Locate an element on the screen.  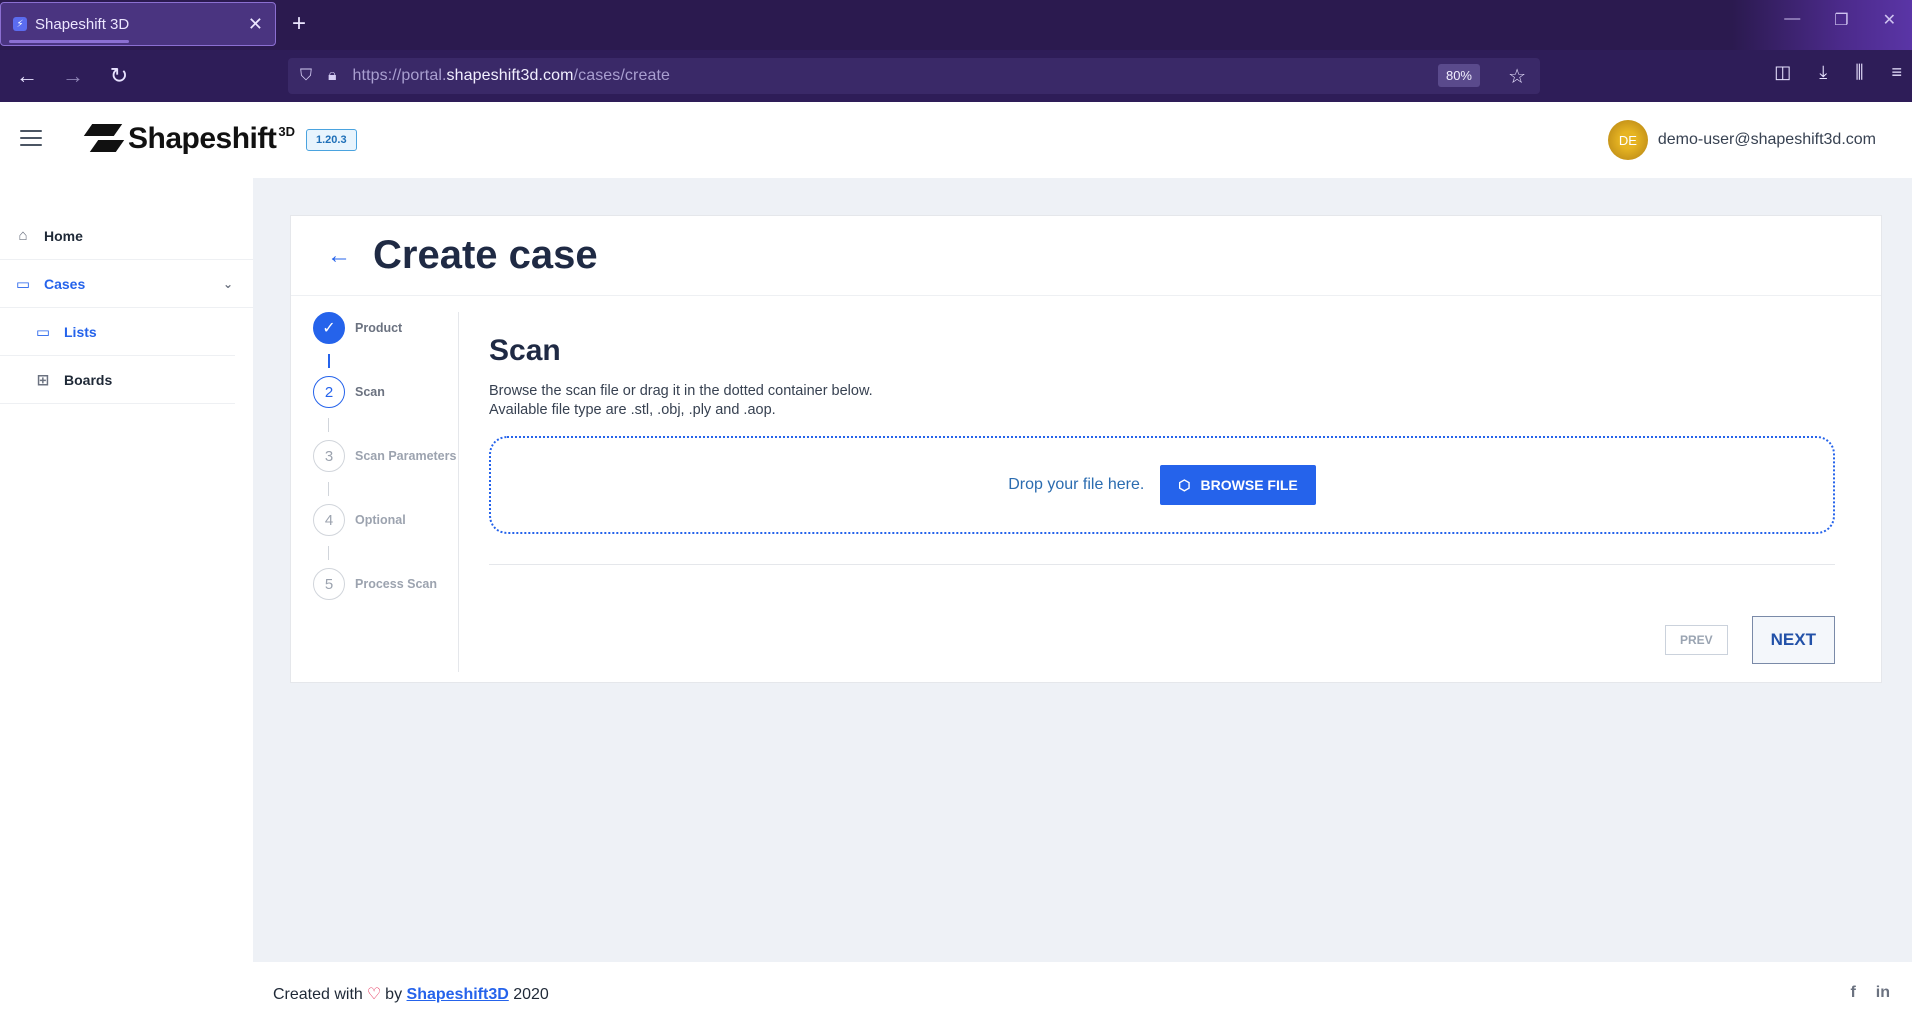
browser-tab-bar: ⚡ Shapeshift 3D ✕ + — ❐ ✕ is located at coordinates (956, 25).